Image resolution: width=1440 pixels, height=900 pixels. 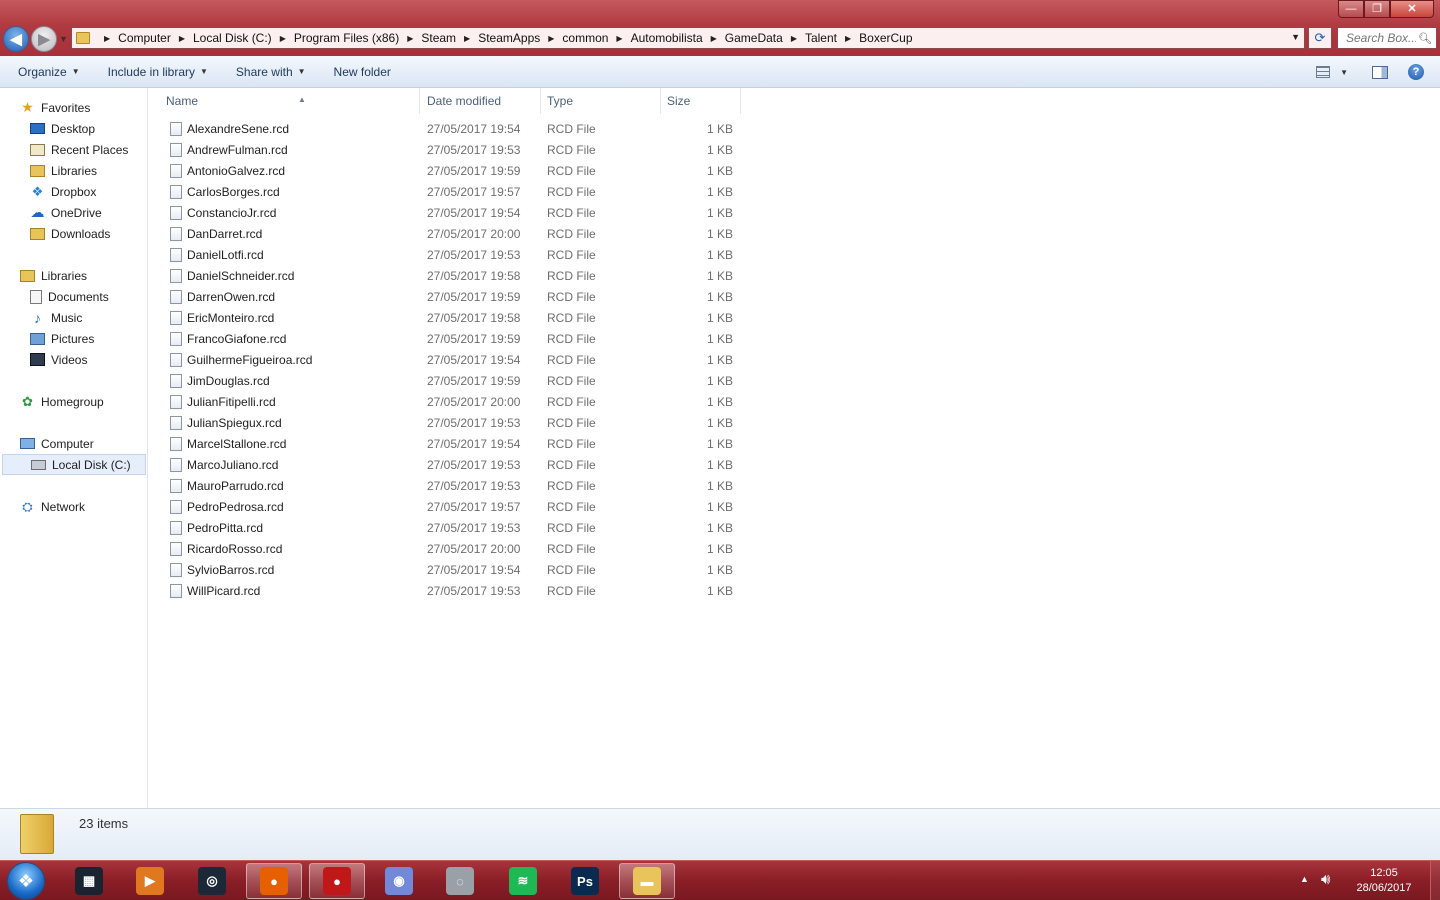 I want to click on sidebar-item-homegroup: ✿ Homegroup, so click(x=74, y=401).